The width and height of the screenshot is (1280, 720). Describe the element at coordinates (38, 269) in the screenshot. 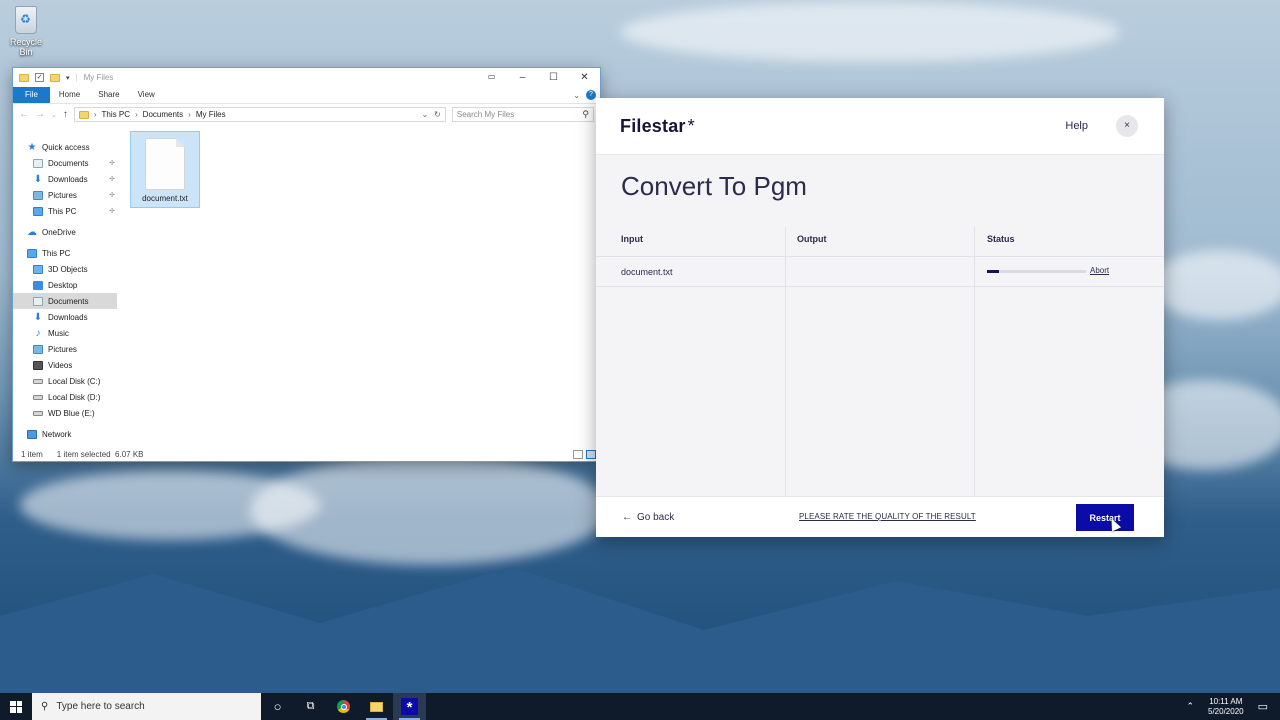

I see `3d-objects-icon` at that location.